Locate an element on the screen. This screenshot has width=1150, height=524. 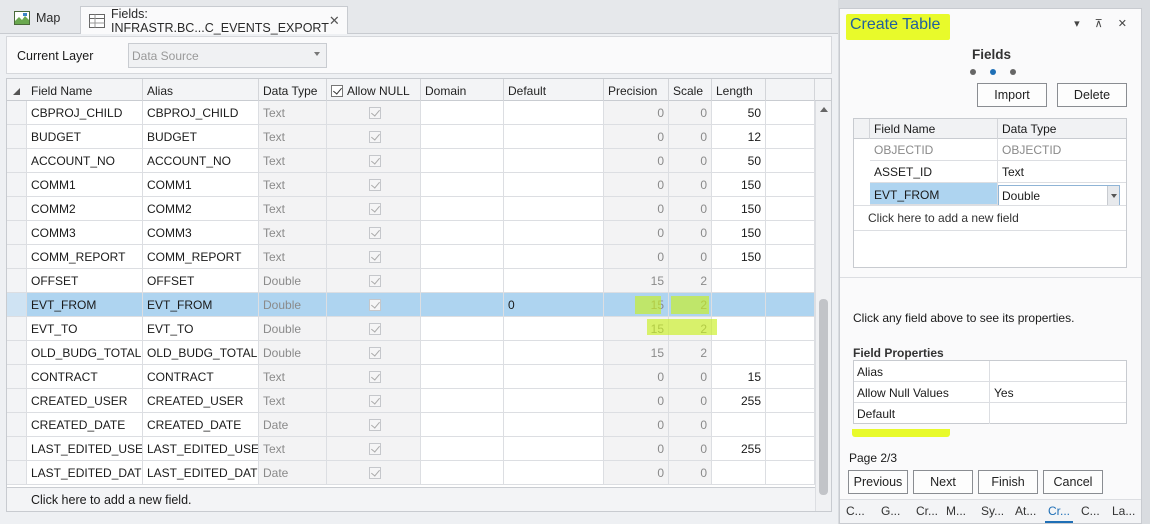
cell-length: 150 is located at coordinates (739, 233).